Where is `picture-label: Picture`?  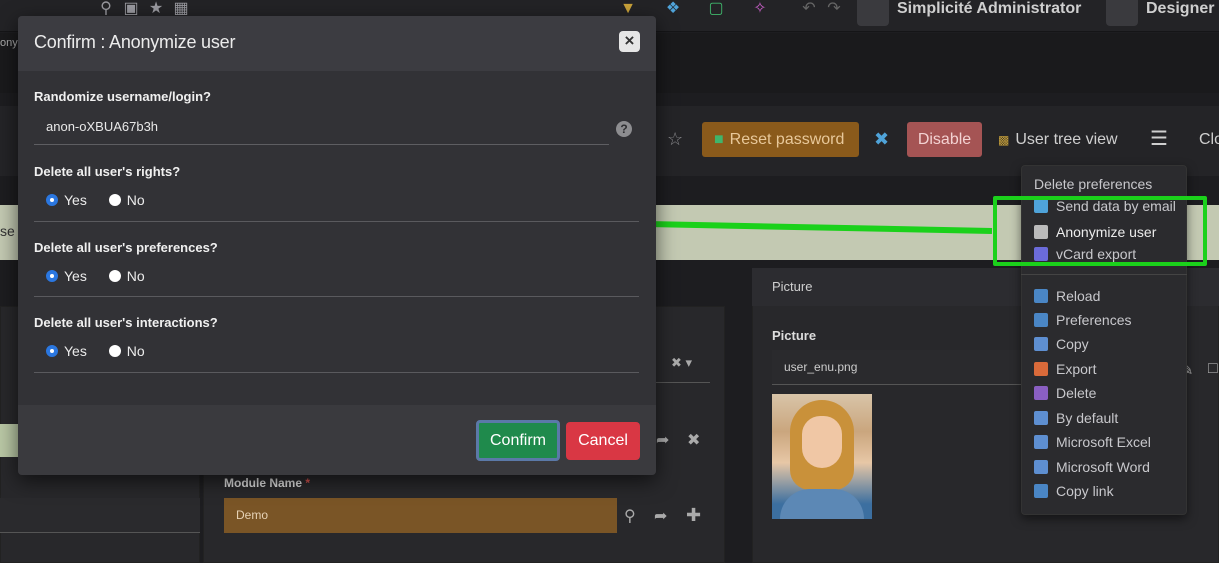 picture-label: Picture is located at coordinates (794, 335).